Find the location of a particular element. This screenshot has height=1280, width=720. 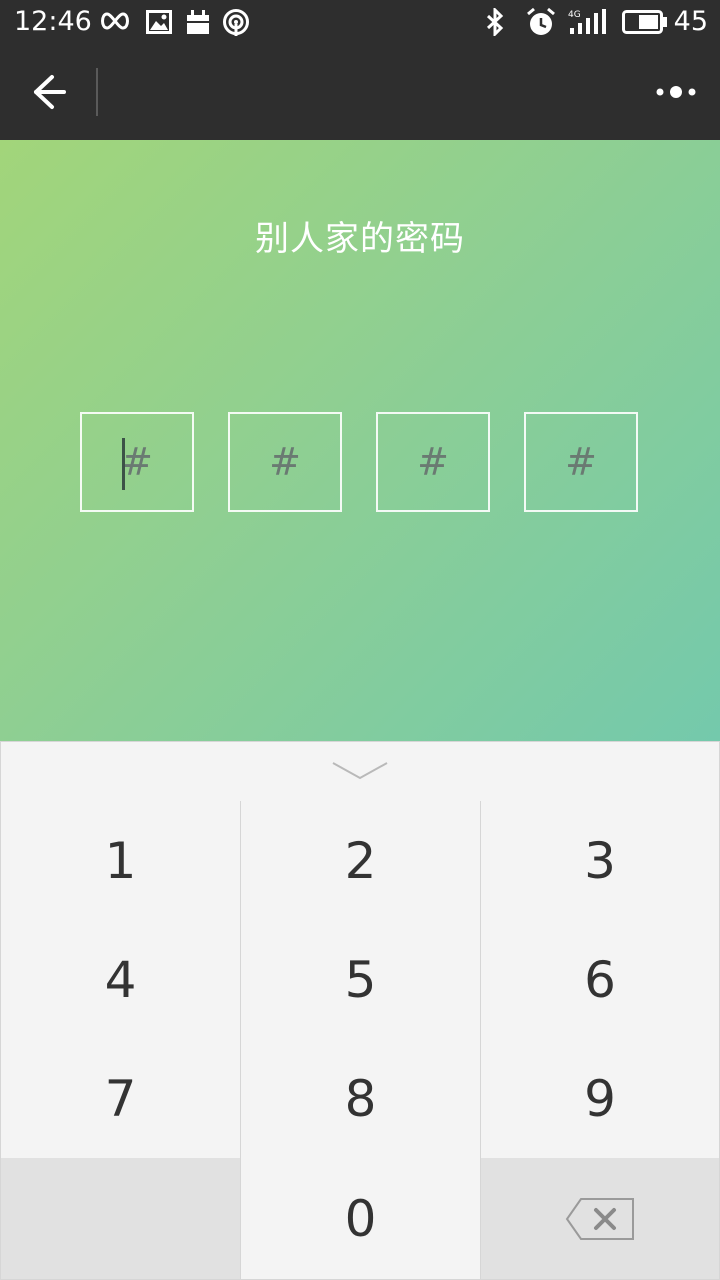

key-5: 5 is located at coordinates (360, 980).